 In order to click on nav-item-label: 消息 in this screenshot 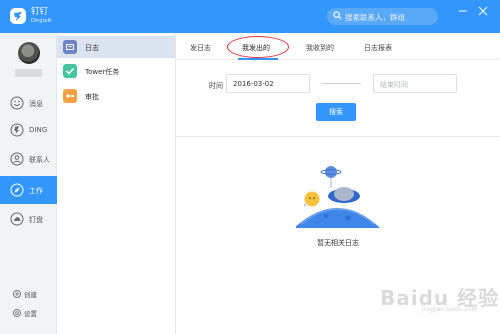, I will do `click(36, 104)`.